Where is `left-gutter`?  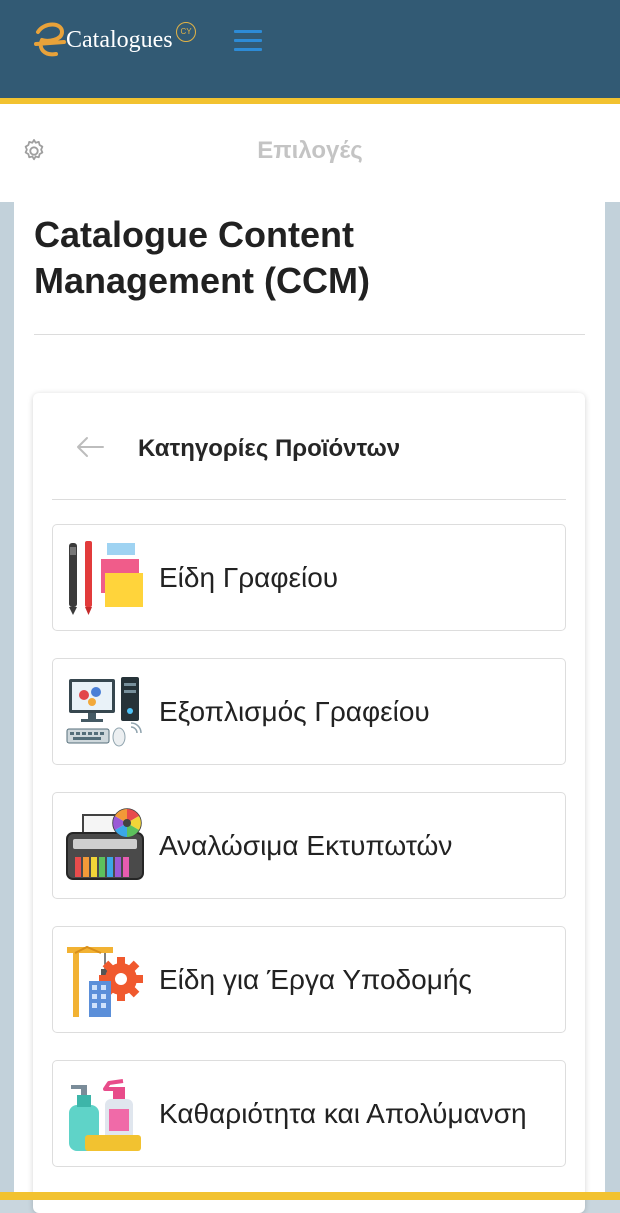
left-gutter is located at coordinates (7, 701).